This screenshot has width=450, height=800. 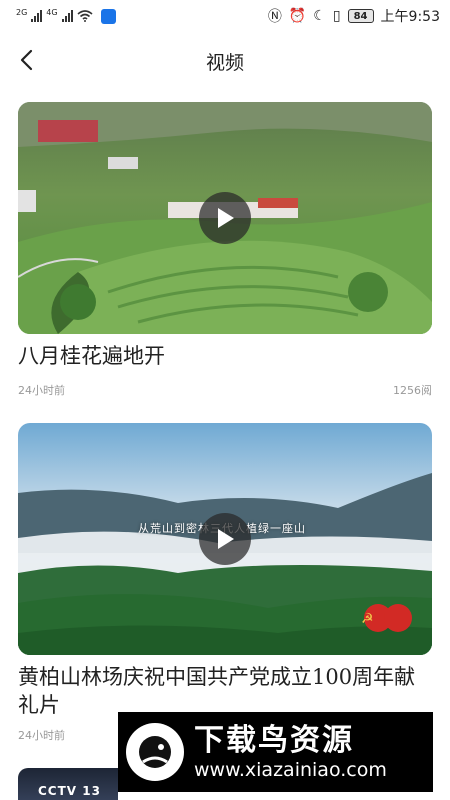 What do you see at coordinates (274, 740) in the screenshot?
I see `watermark-name: 下载鸟资源` at bounding box center [274, 740].